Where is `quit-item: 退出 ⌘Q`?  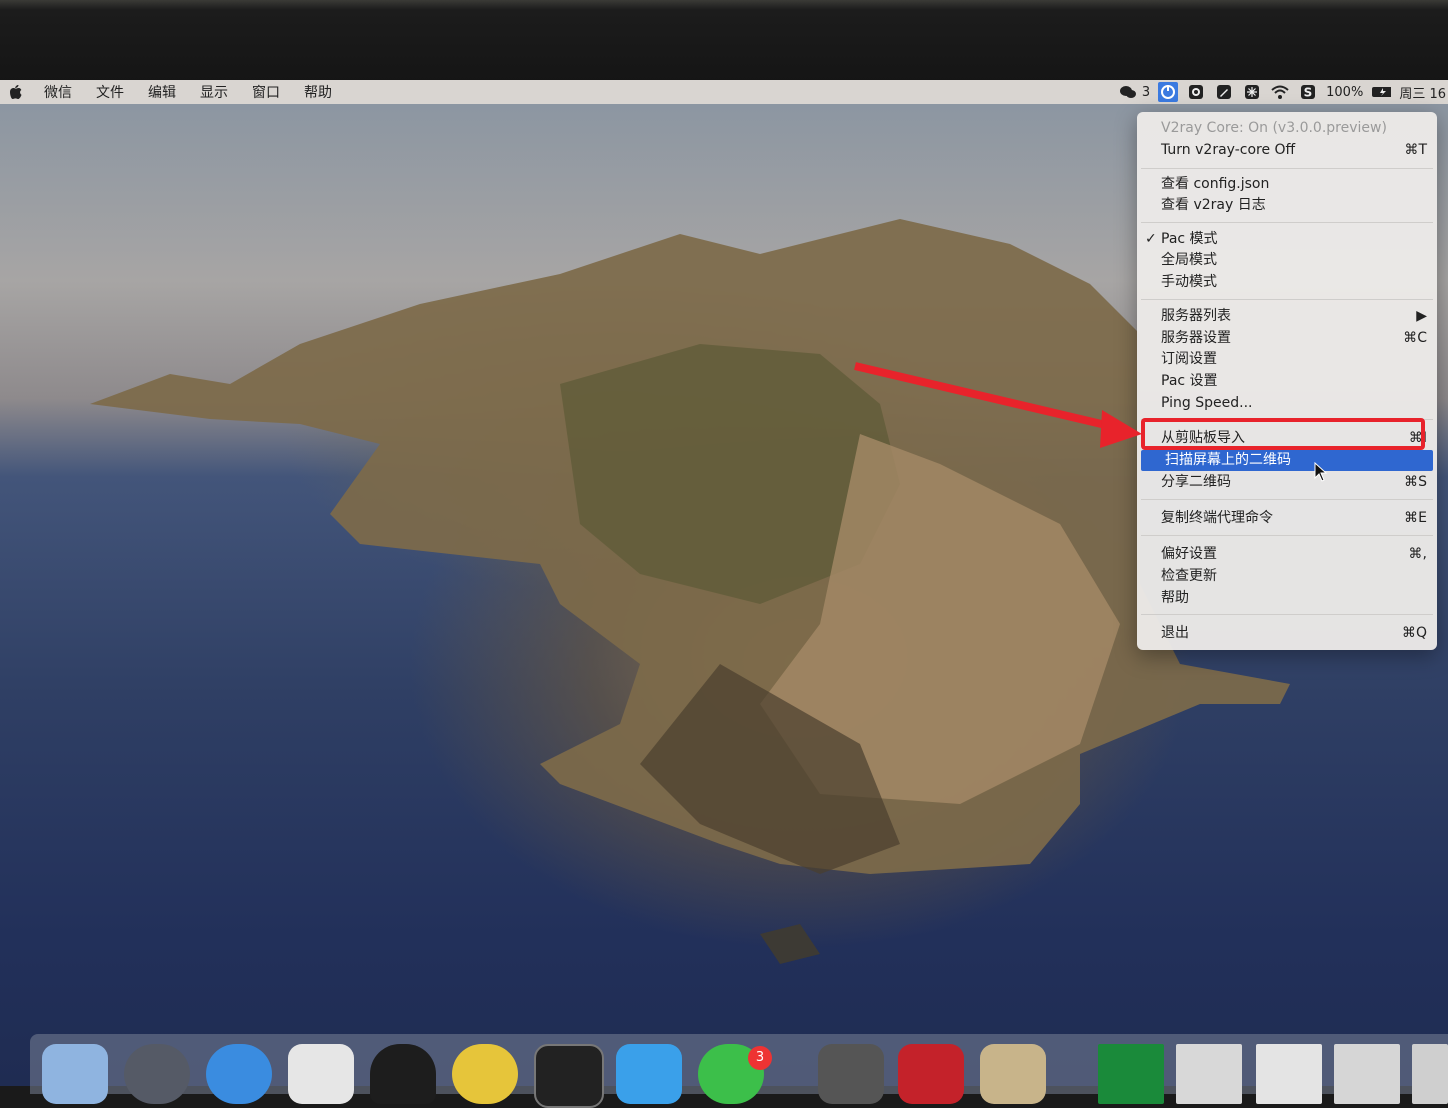
quit-item: 退出 ⌘Q is located at coordinates (1294, 633).